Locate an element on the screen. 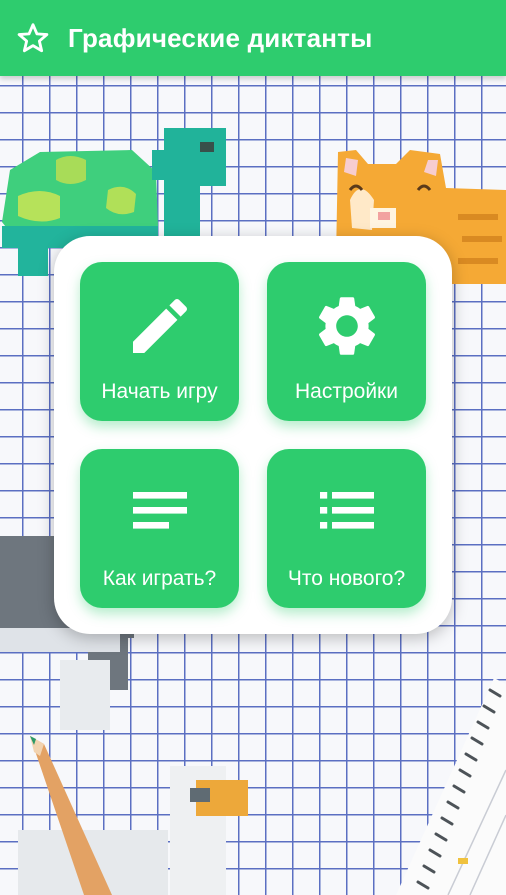  app-bar: Графические диктанты is located at coordinates (253, 38).